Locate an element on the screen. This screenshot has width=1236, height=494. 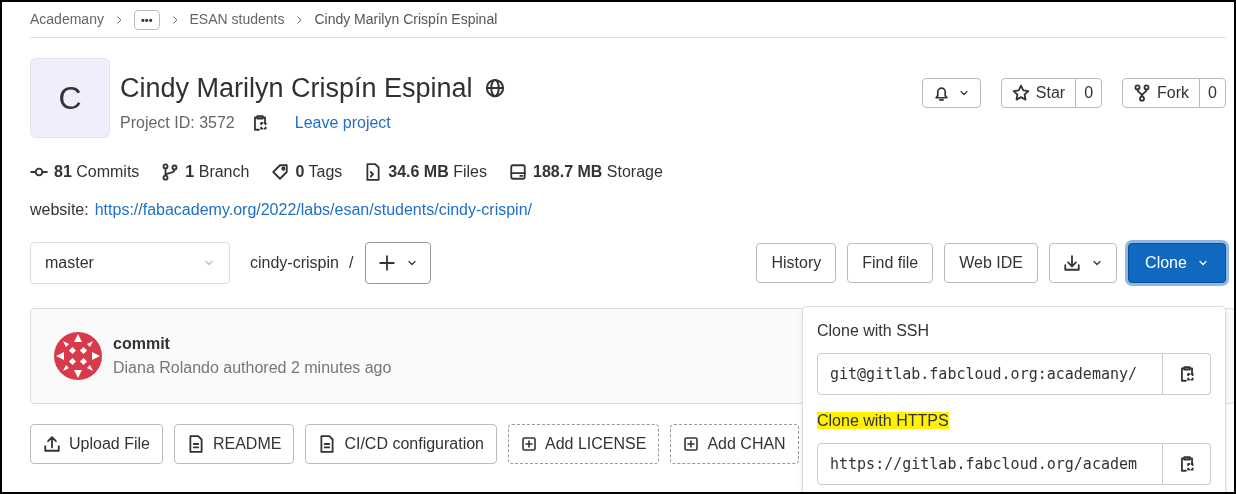
url-field: https://gitlab.fabcloud.org/academ is located at coordinates (990, 464).